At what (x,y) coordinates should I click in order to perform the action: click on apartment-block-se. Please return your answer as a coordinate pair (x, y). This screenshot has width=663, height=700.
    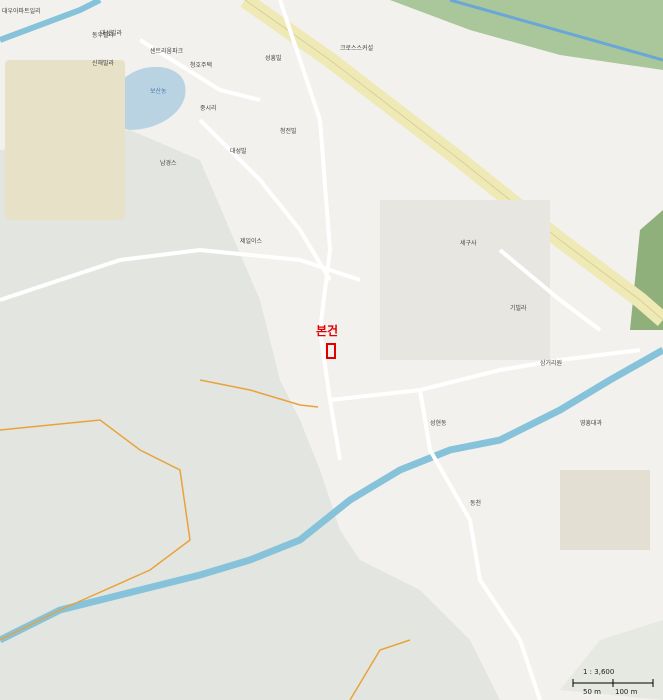
    Looking at the image, I should click on (605, 510).